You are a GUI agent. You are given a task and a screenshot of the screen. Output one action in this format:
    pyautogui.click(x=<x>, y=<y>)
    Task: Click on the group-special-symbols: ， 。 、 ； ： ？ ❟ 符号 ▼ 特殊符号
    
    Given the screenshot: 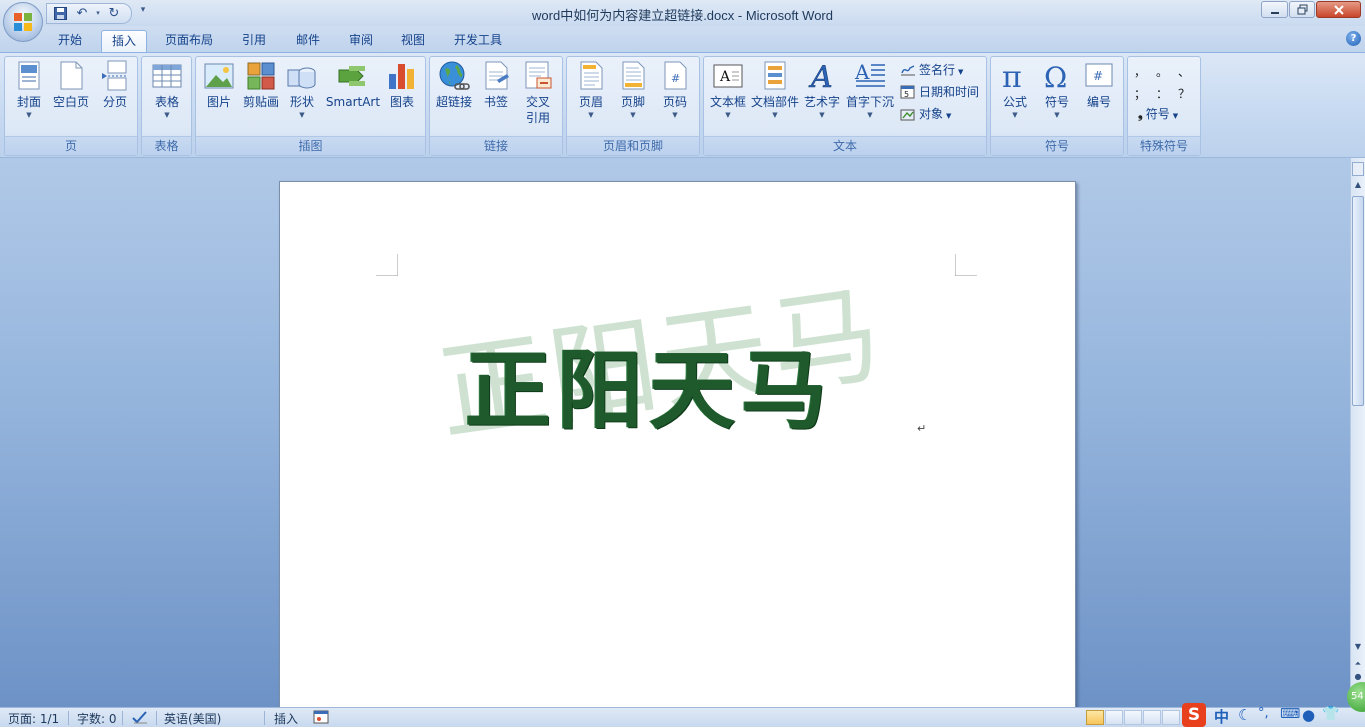 What is the action you would take?
    pyautogui.click(x=1164, y=106)
    